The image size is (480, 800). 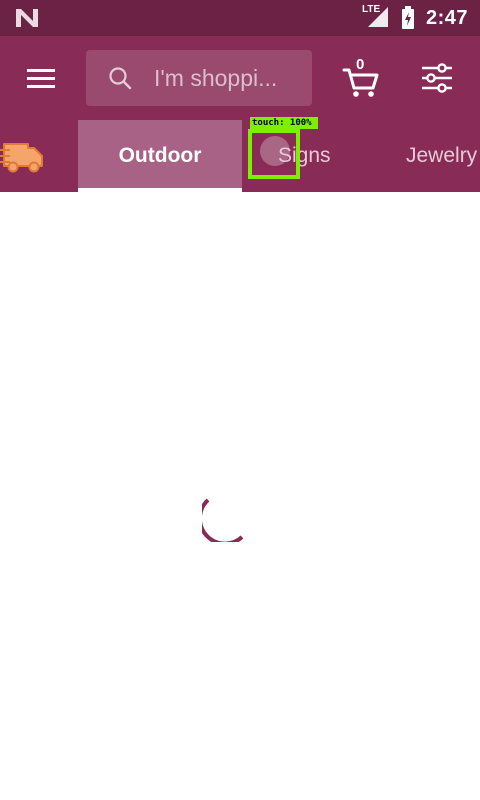 I want to click on delivery-truck-icon, so click(x=23, y=156).